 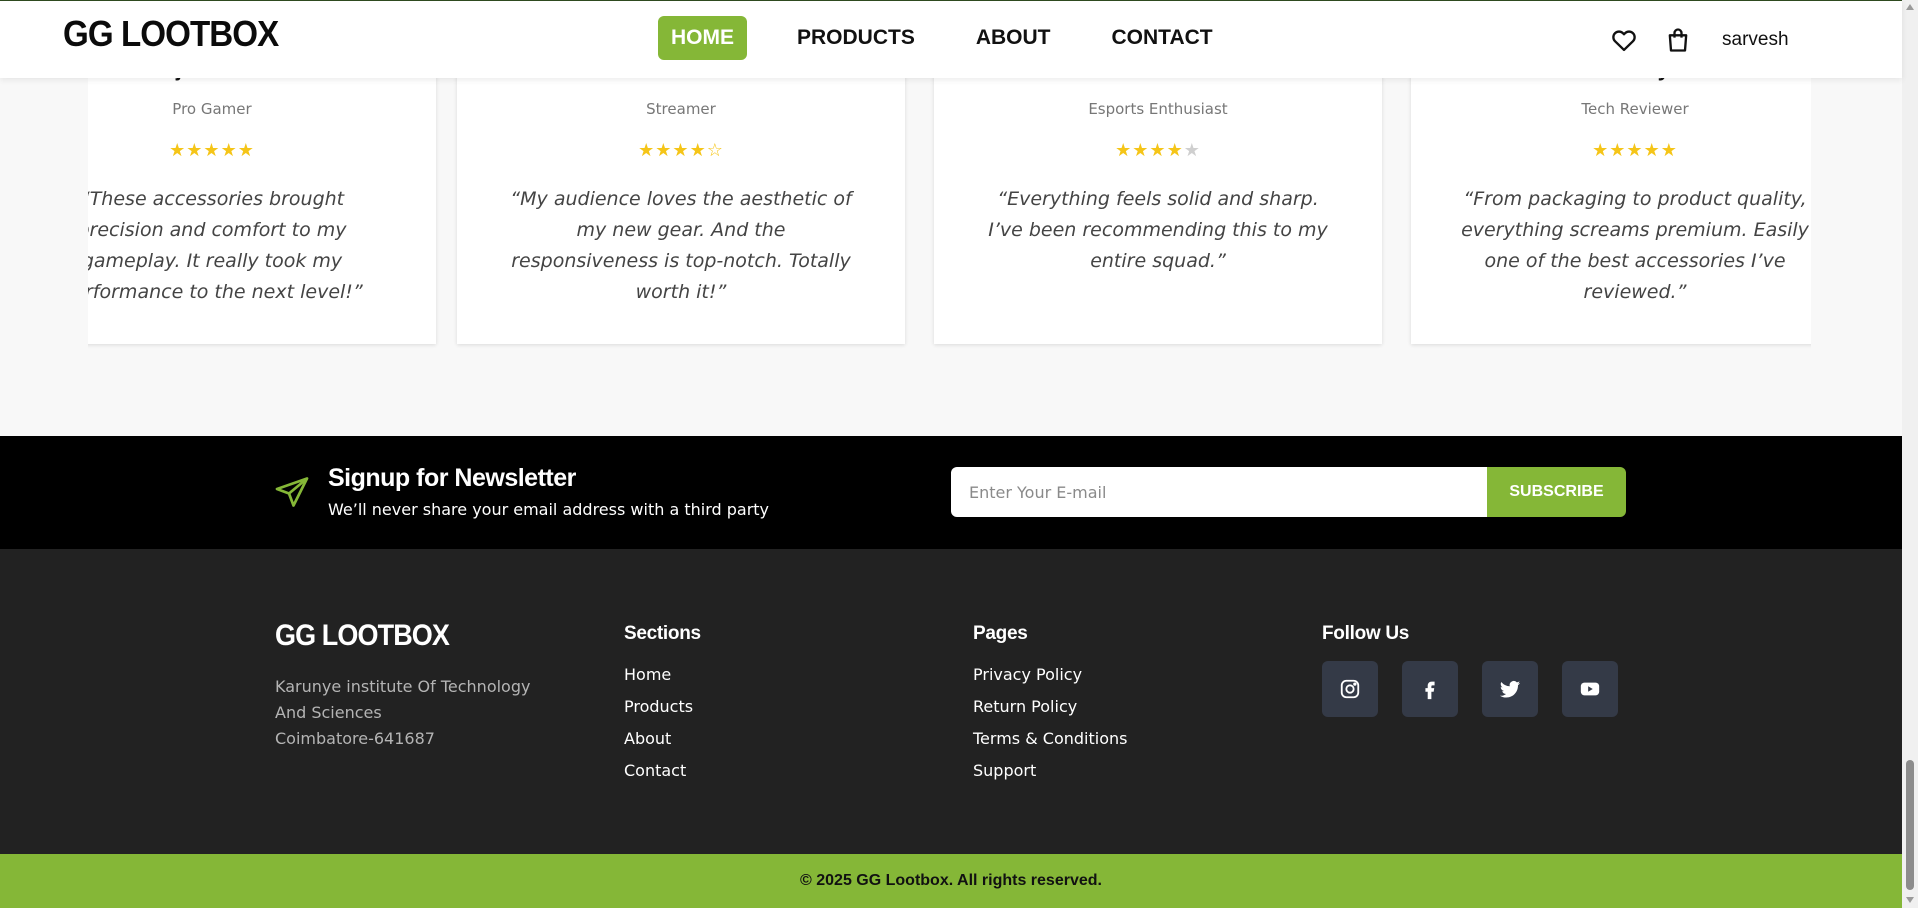 I want to click on footer-link-return-policy: Return Policy, so click(x=1050, y=707).